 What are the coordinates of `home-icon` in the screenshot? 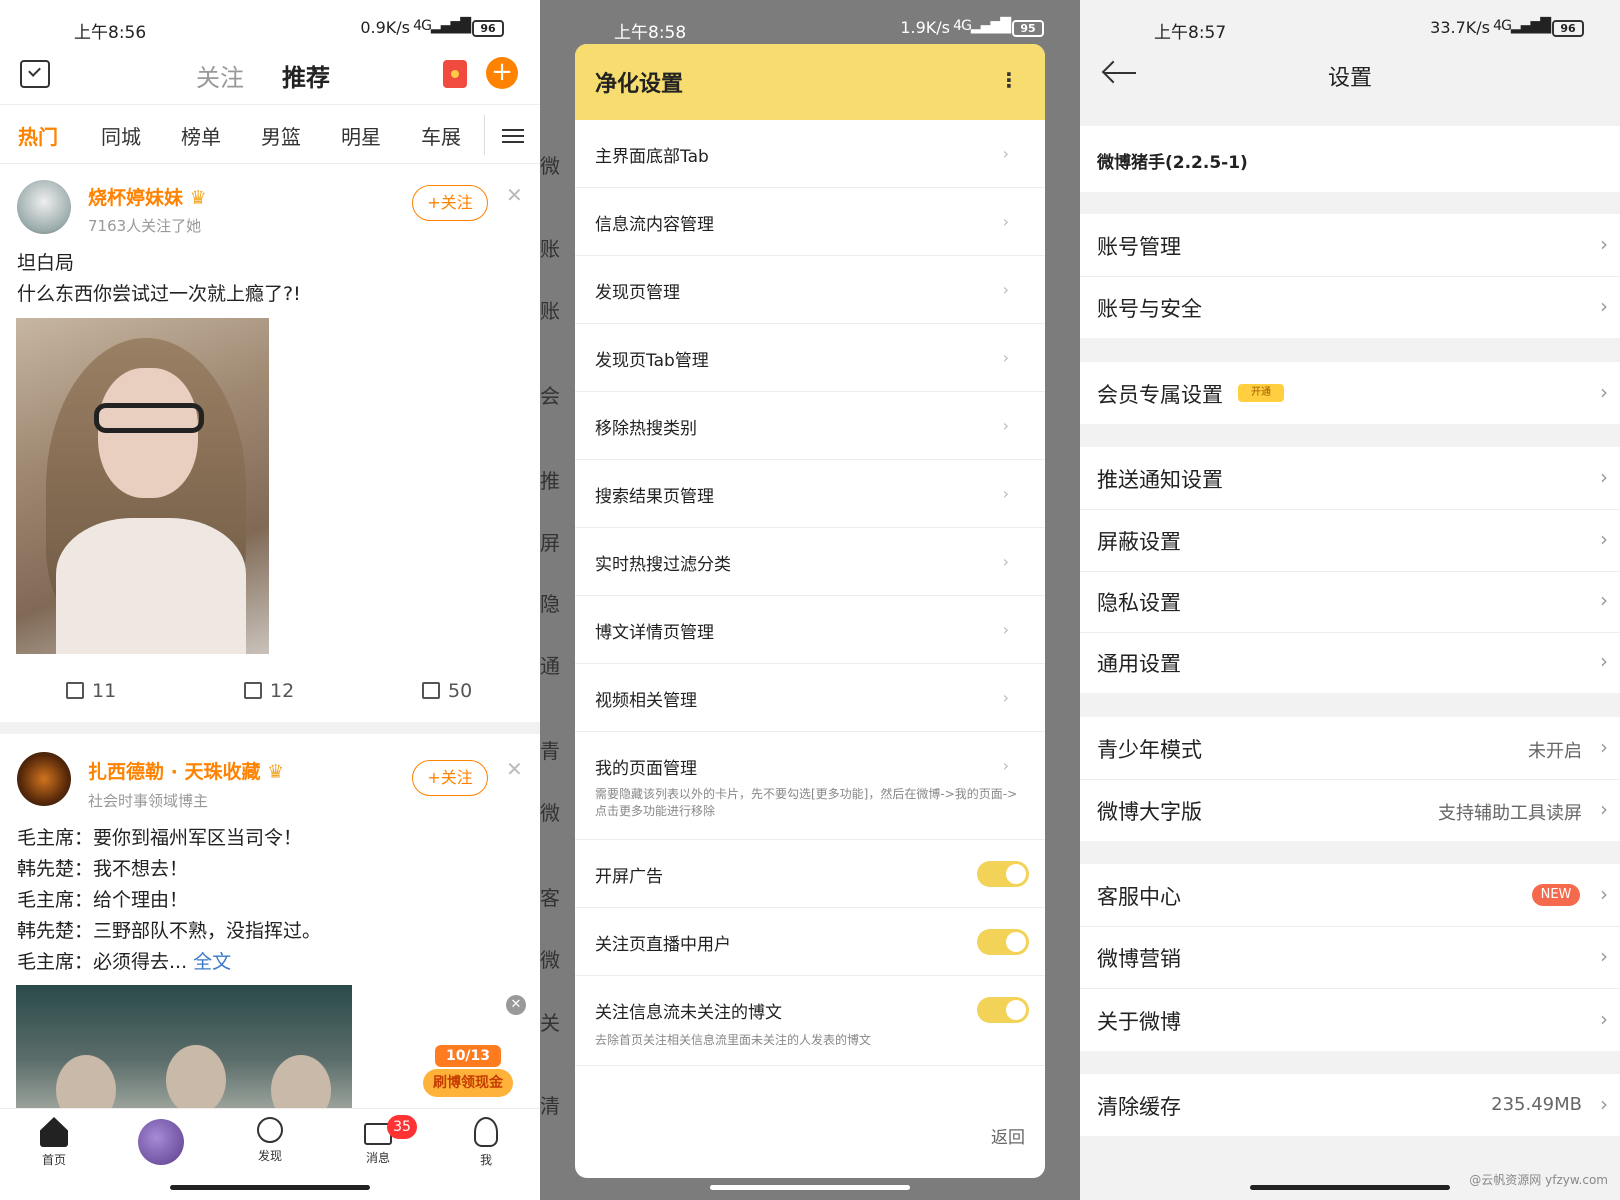 It's located at (54, 1132).